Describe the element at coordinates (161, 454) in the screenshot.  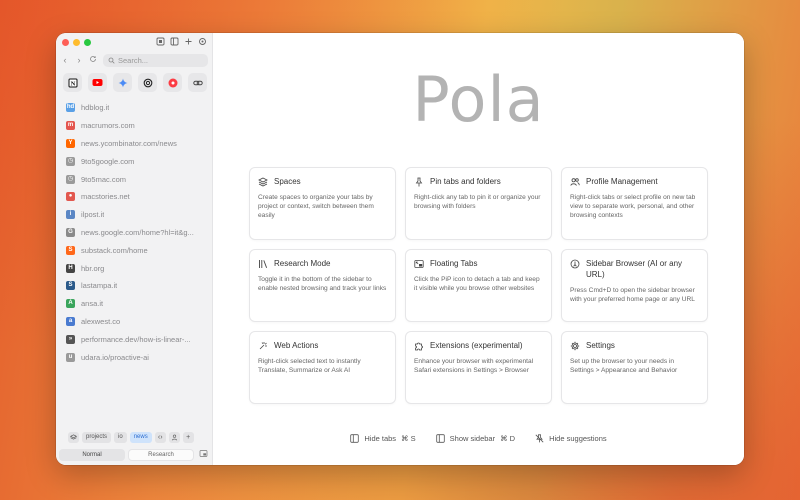
I see `profile-research: Research` at that location.